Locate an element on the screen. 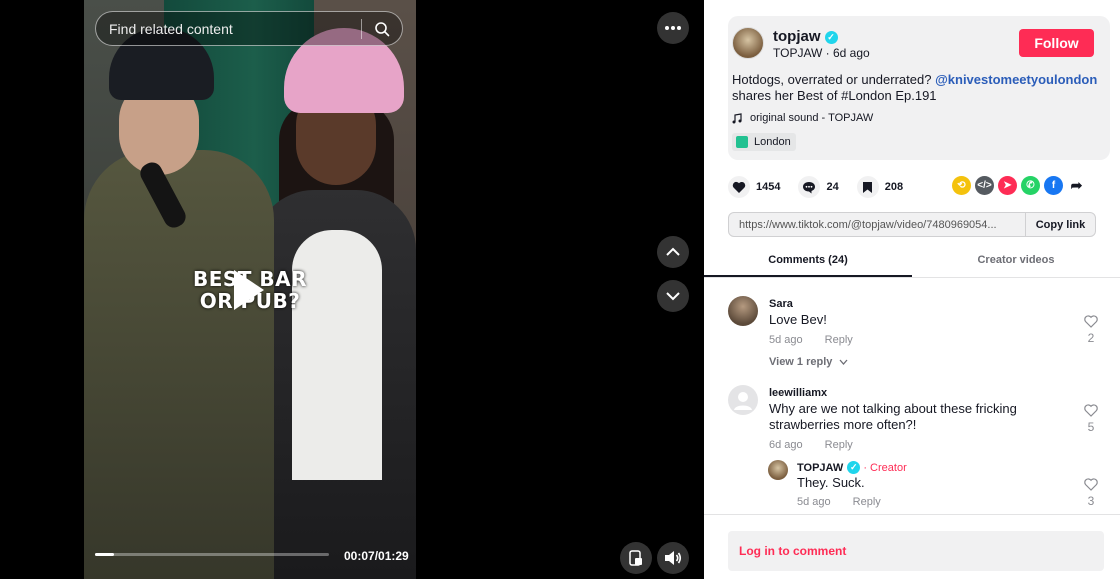 The image size is (1120, 579). sound-link: original sound - TOPJAW is located at coordinates (802, 118).